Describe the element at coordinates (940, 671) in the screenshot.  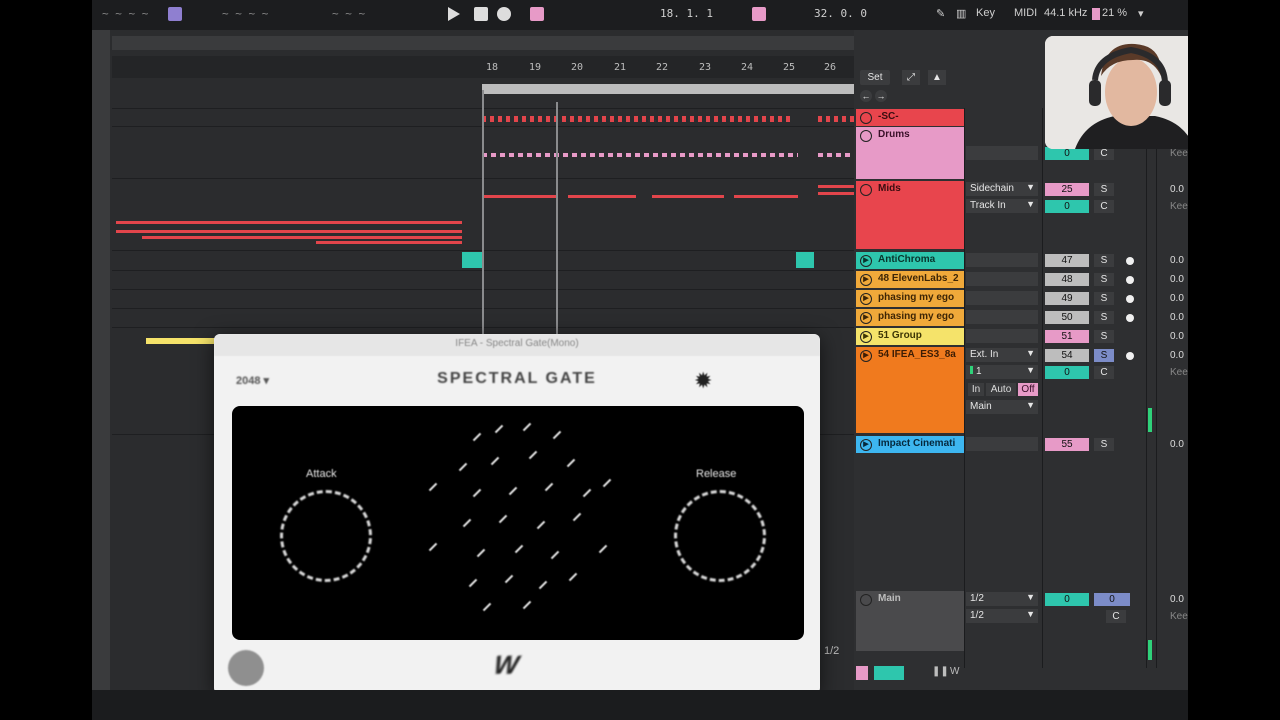
I see `pause-icon: ❚❚` at that location.